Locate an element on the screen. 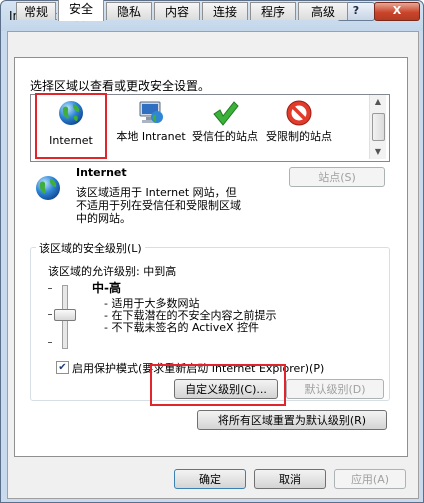  scroll-up-arrow-icon: ▲ is located at coordinates (378, 102).